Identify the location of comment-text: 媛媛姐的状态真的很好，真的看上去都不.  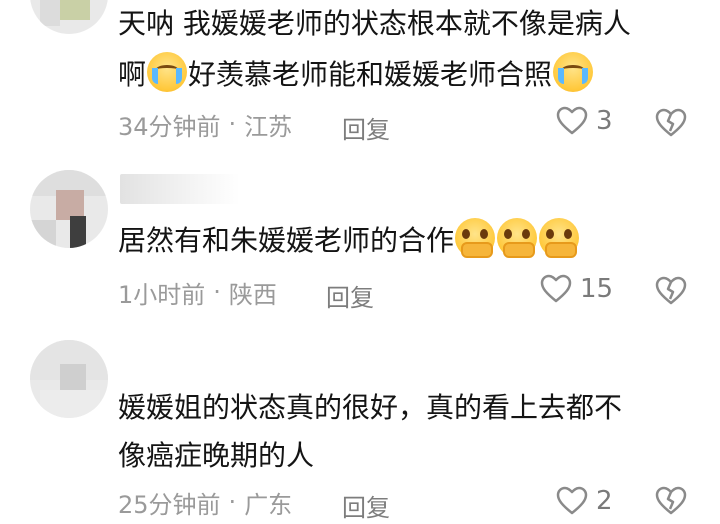
(370, 407).